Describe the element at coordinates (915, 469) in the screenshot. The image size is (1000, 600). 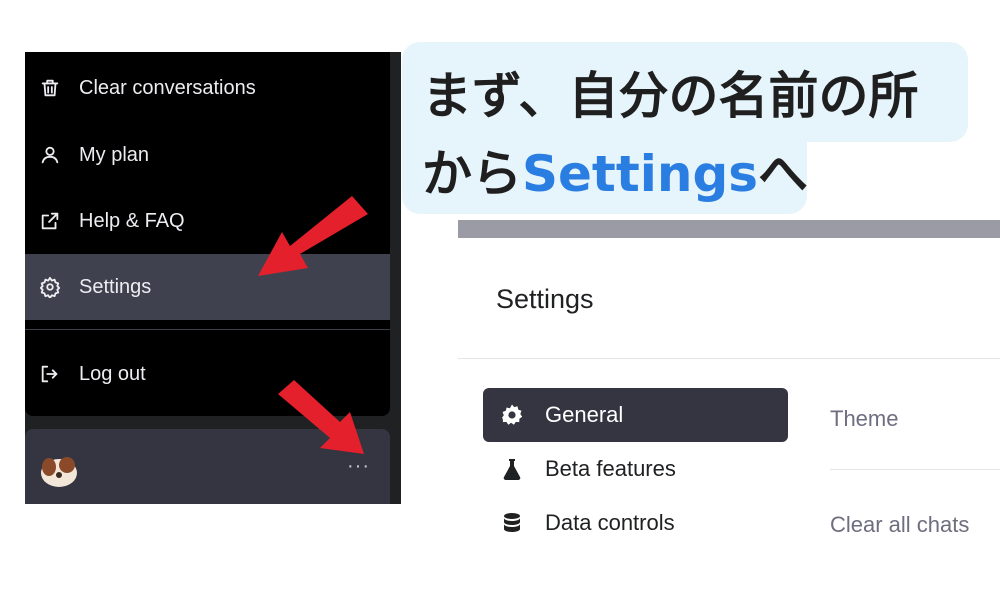
I see `settings-row-divider` at that location.